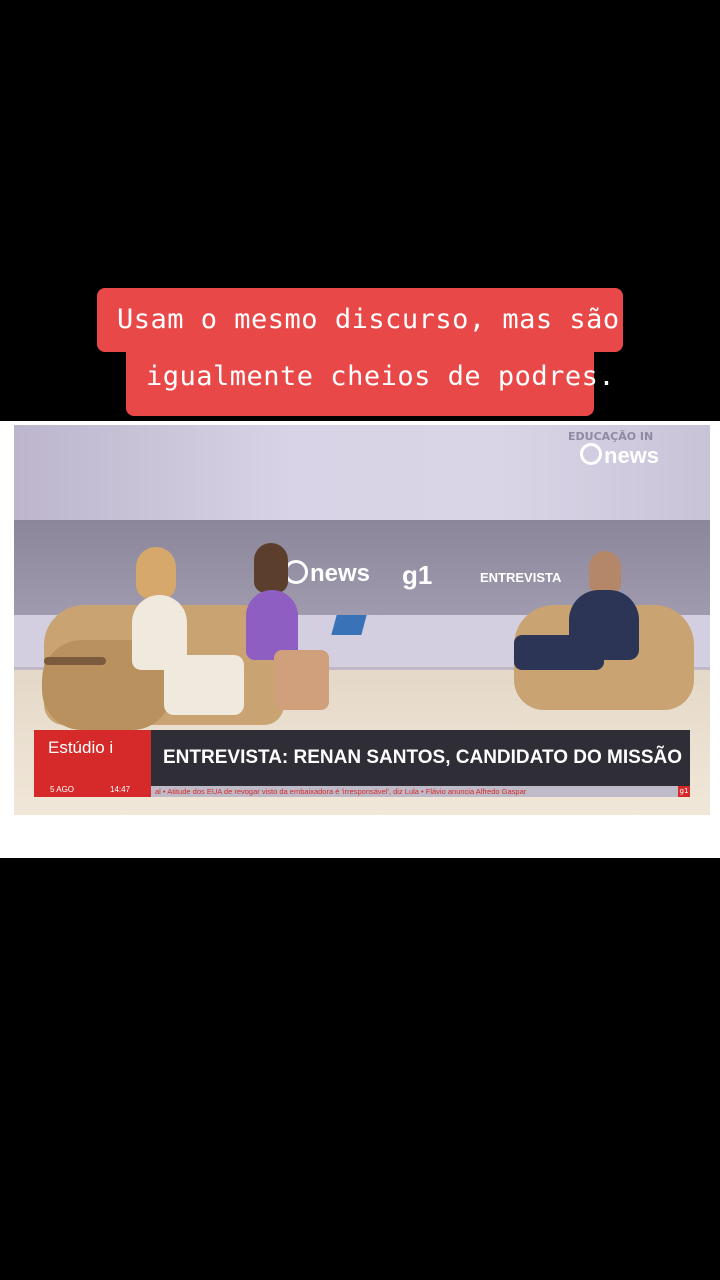  I want to click on guest-head, so click(605, 573).